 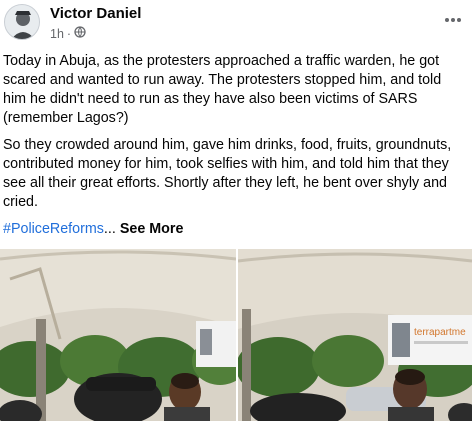 What do you see at coordinates (236, 24) in the screenshot?
I see `post-header: Victor Daniel 1h ·` at bounding box center [236, 24].